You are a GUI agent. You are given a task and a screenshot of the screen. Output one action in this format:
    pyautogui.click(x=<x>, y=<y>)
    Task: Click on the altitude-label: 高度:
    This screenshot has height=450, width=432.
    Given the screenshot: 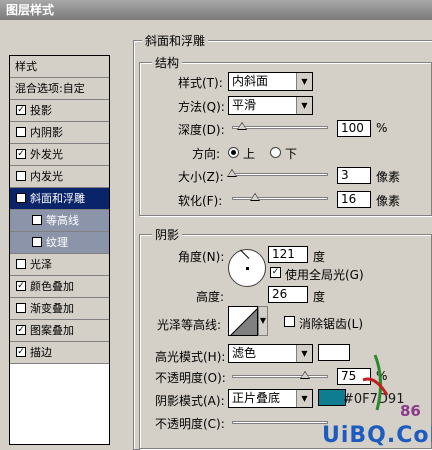 What is the action you would take?
    pyautogui.click(x=210, y=297)
    